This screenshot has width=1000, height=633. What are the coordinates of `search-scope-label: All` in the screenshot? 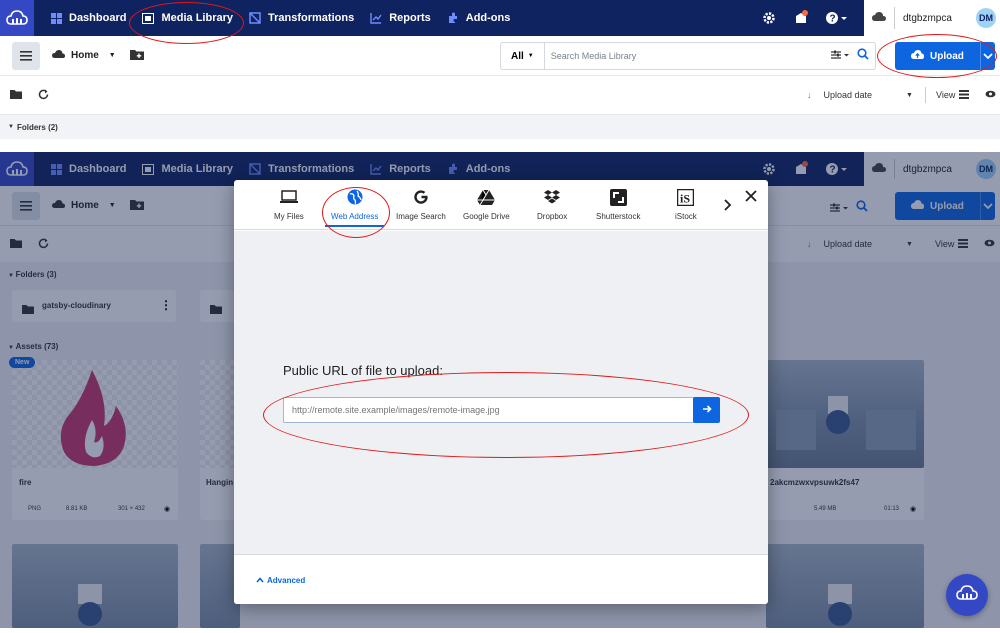 It's located at (517, 56).